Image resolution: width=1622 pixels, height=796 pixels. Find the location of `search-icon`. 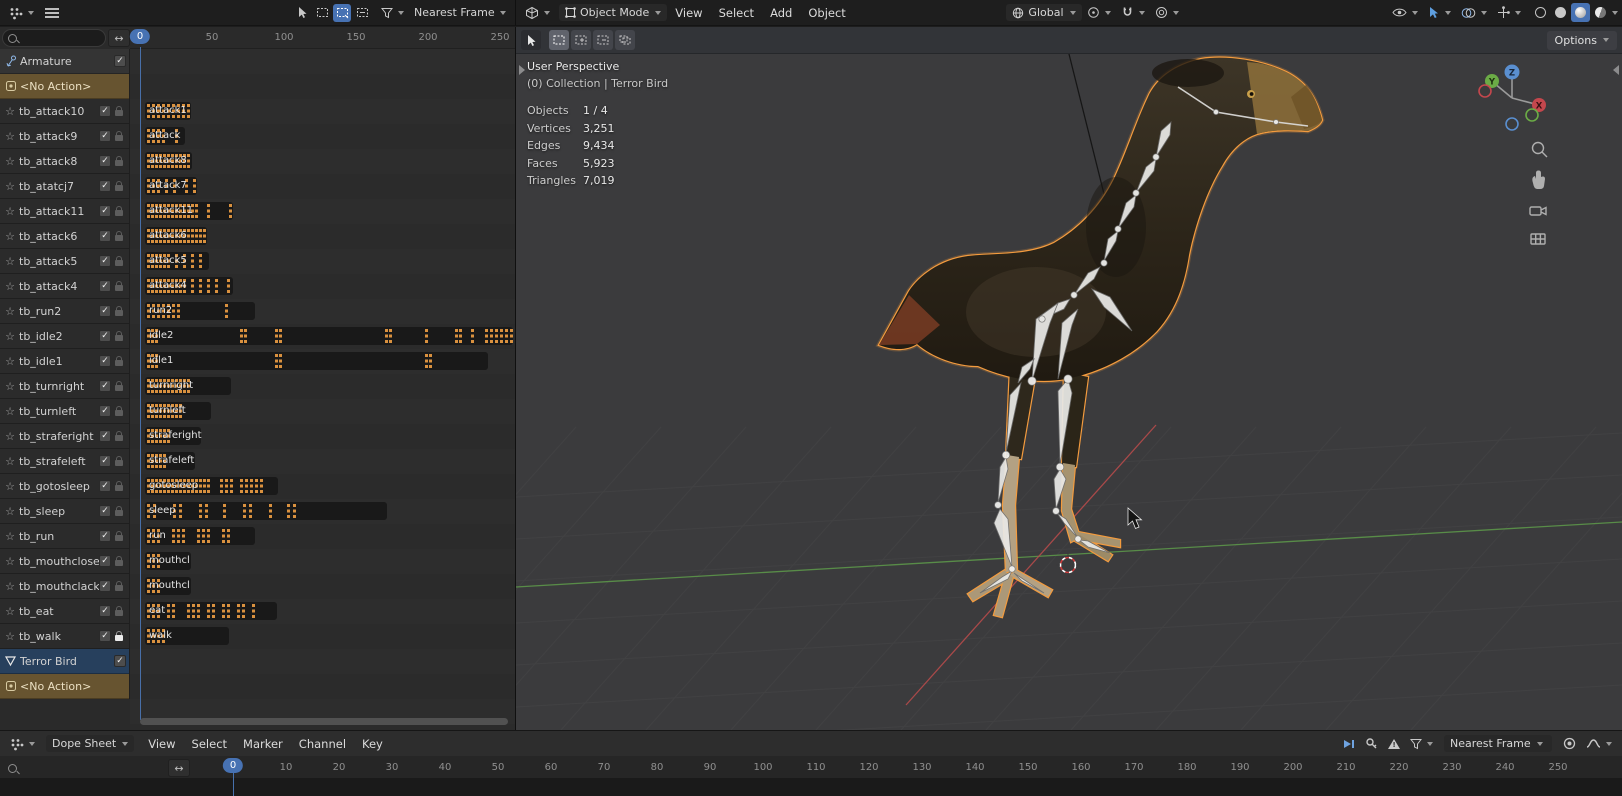

search-icon is located at coordinates (12, 768).